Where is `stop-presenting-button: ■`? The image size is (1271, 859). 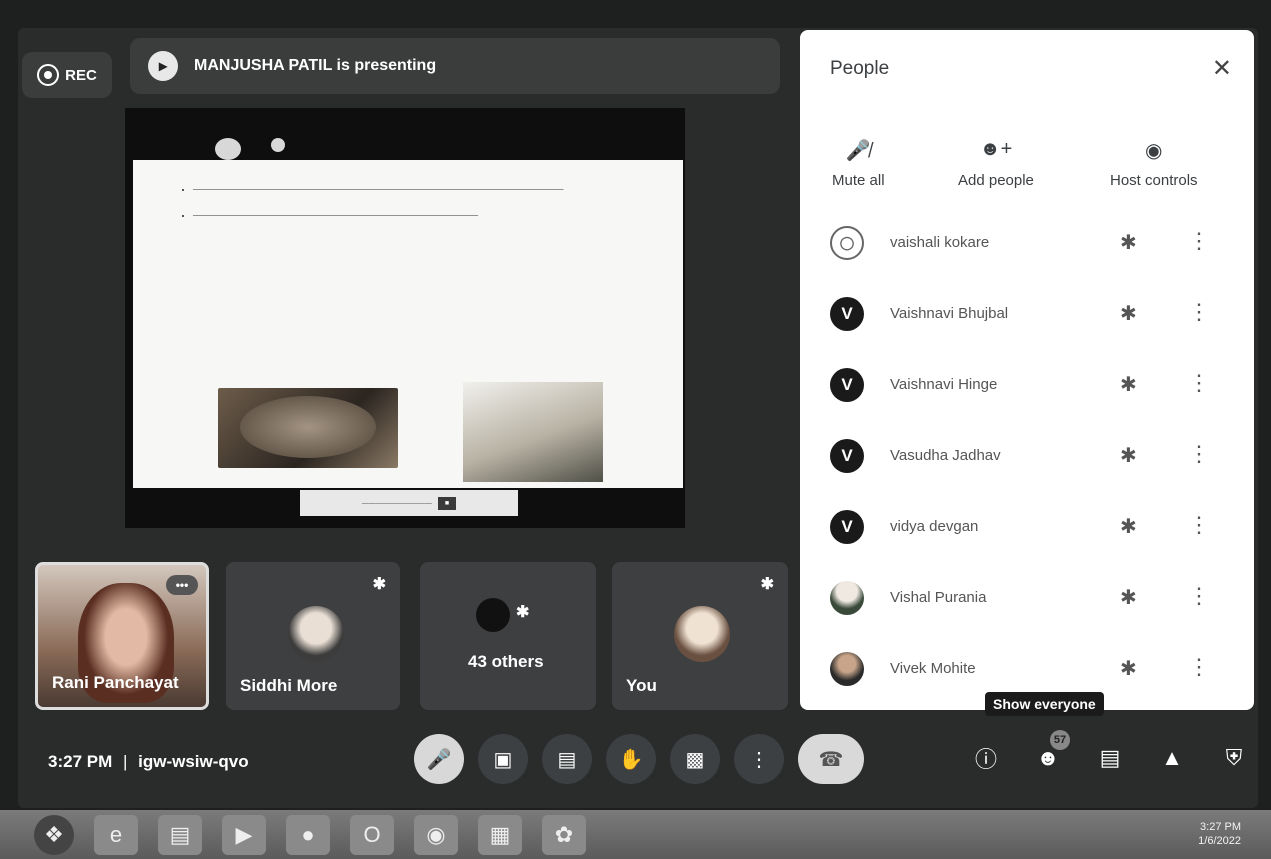 stop-presenting-button: ■ is located at coordinates (447, 503).